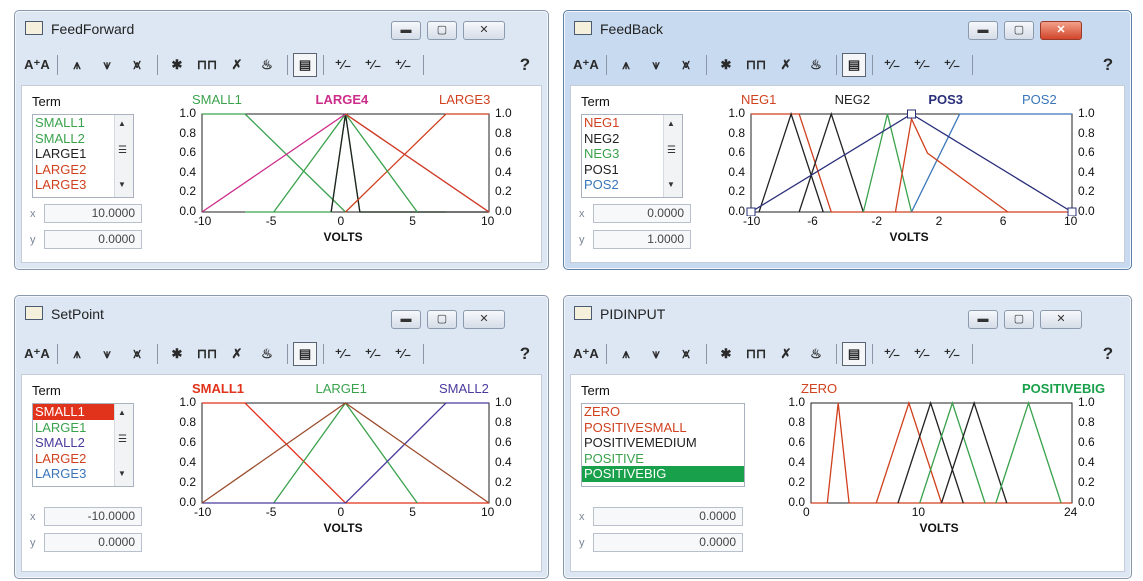 Image resolution: width=1143 pixels, height=581 pixels. Describe the element at coordinates (203, 221) in the screenshot. I see `x-tick-label: -10` at that location.